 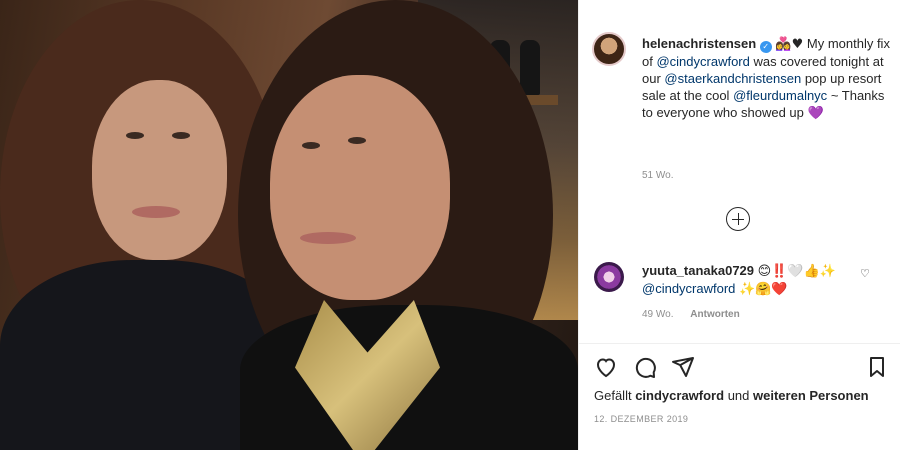 I want to click on post-time: 51 Wo., so click(x=658, y=175).